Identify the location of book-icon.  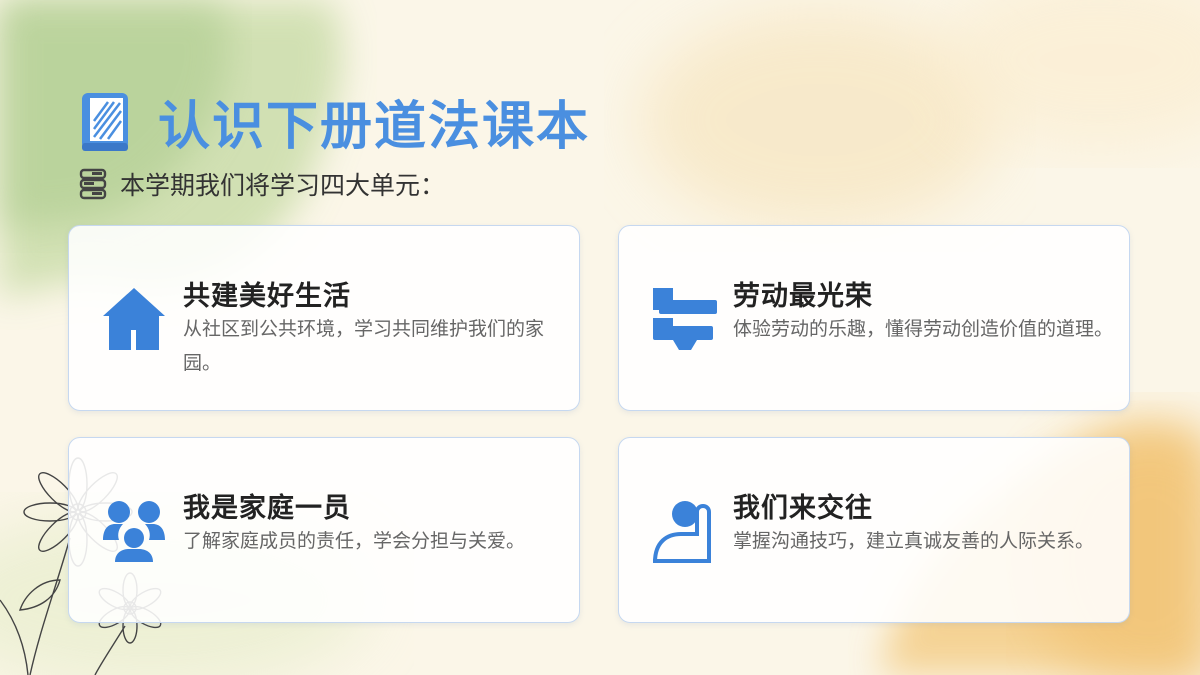
(105, 121).